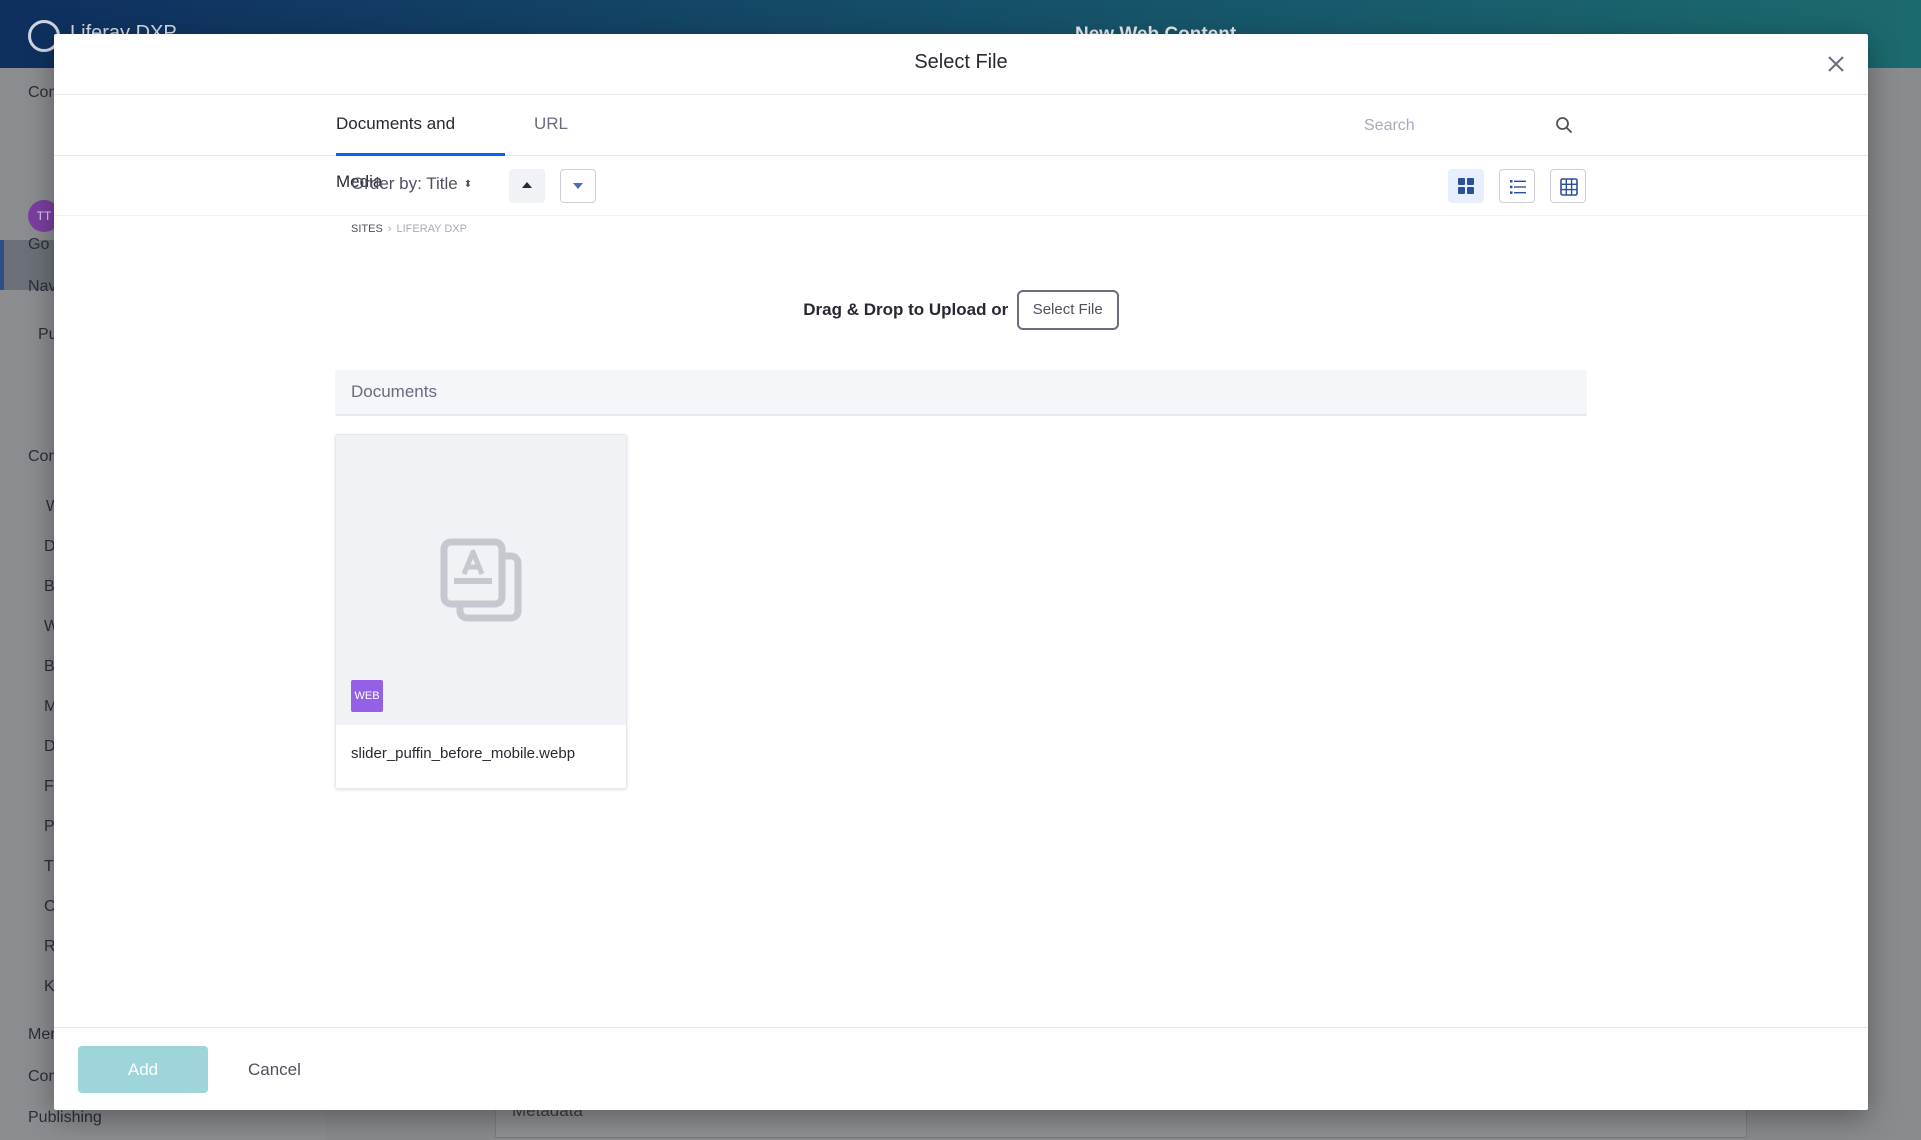 The height and width of the screenshot is (1140, 1921). I want to click on document-thumbnail: WEB, so click(481, 580).